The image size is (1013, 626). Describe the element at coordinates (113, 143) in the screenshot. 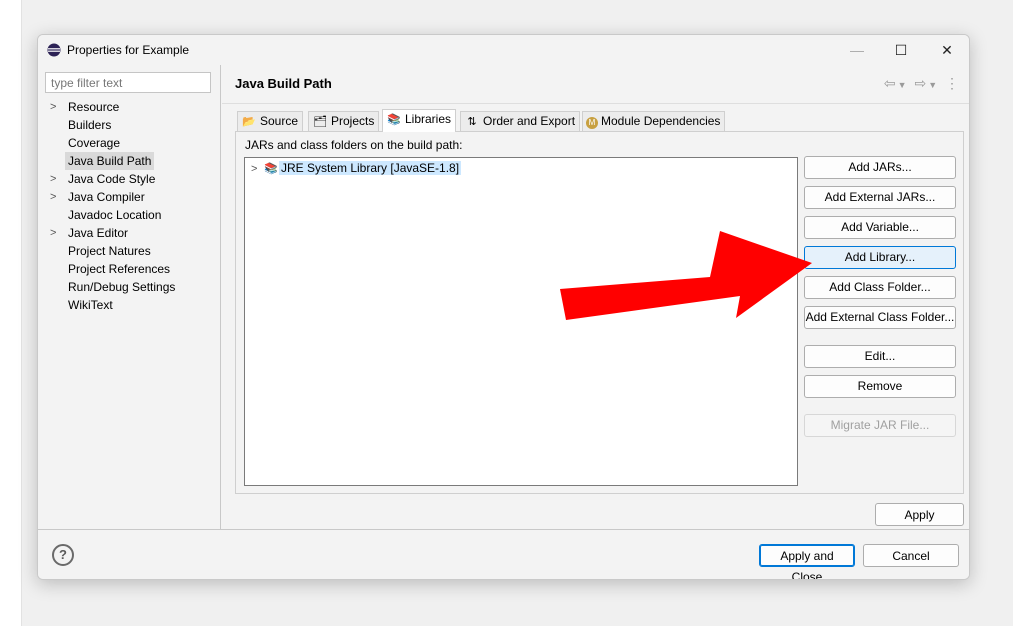

I see `nav-item-coverage: Coverage` at that location.